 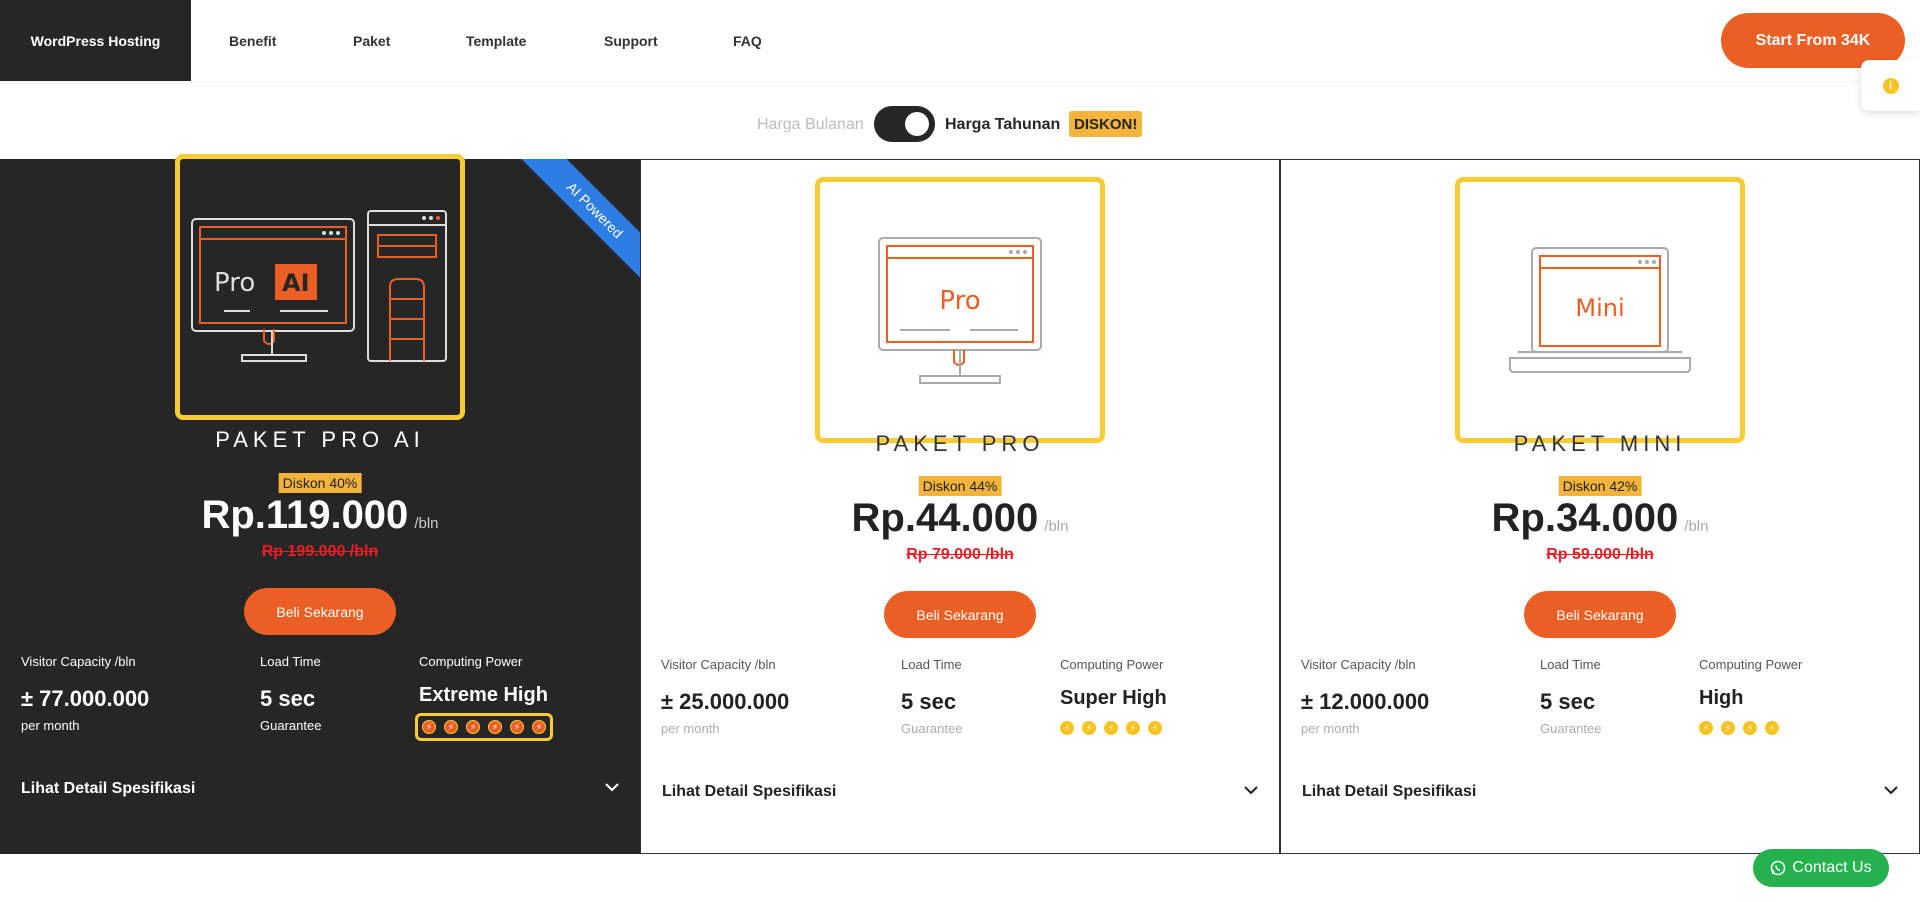 What do you see at coordinates (725, 701) in the screenshot?
I see `visitor-capacity-value: ± 25.000.000` at bounding box center [725, 701].